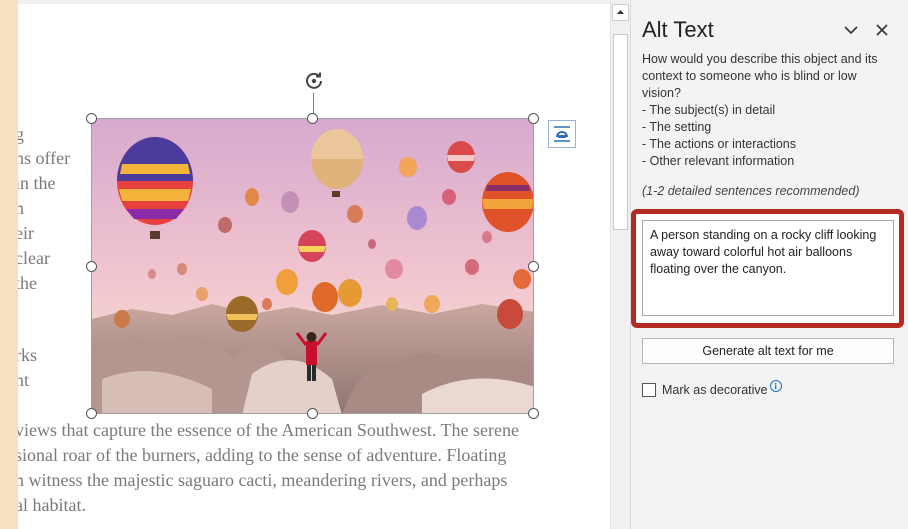  I want to click on scroll-thumb, so click(620, 132).